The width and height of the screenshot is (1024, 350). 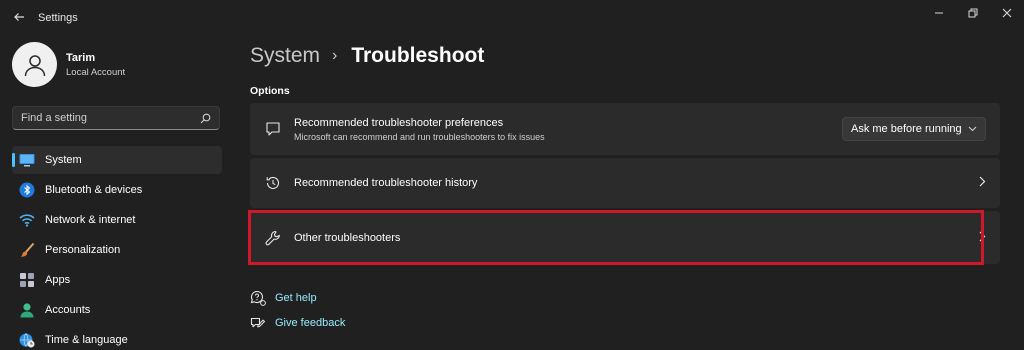 I want to click on apps-icon, so click(x=27, y=280).